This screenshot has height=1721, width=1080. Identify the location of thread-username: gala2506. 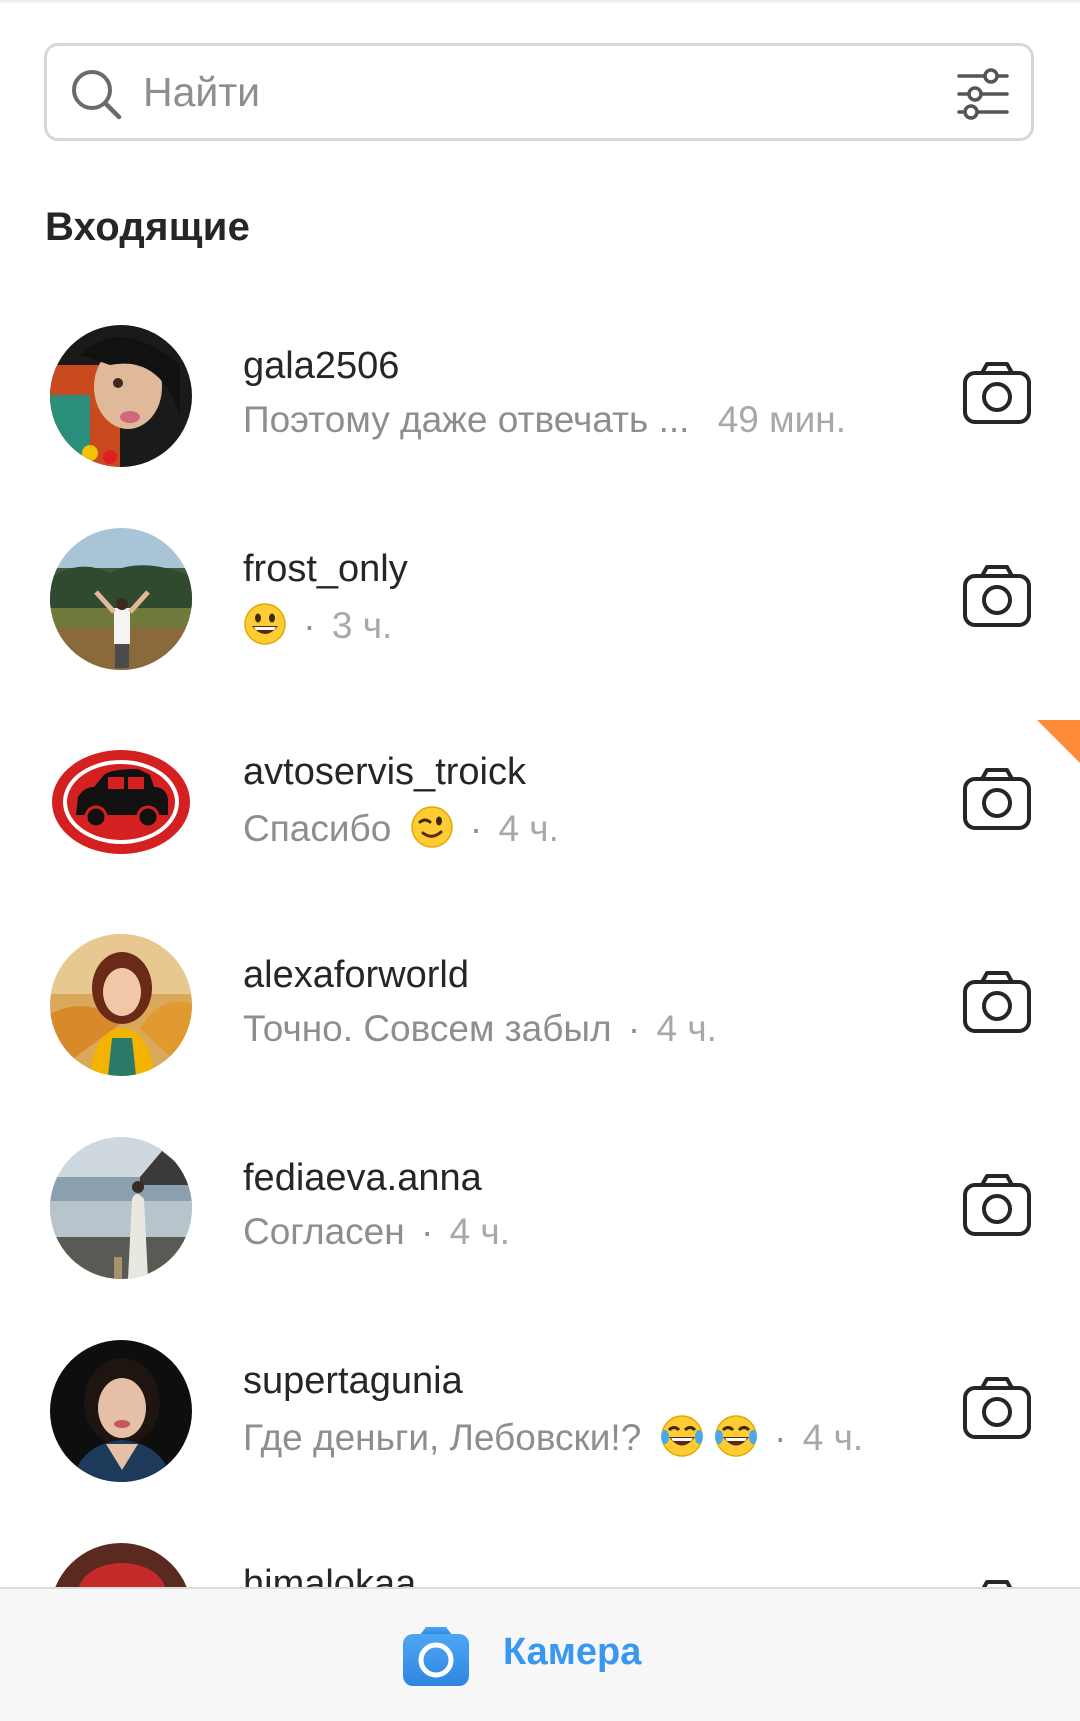
(321, 366).